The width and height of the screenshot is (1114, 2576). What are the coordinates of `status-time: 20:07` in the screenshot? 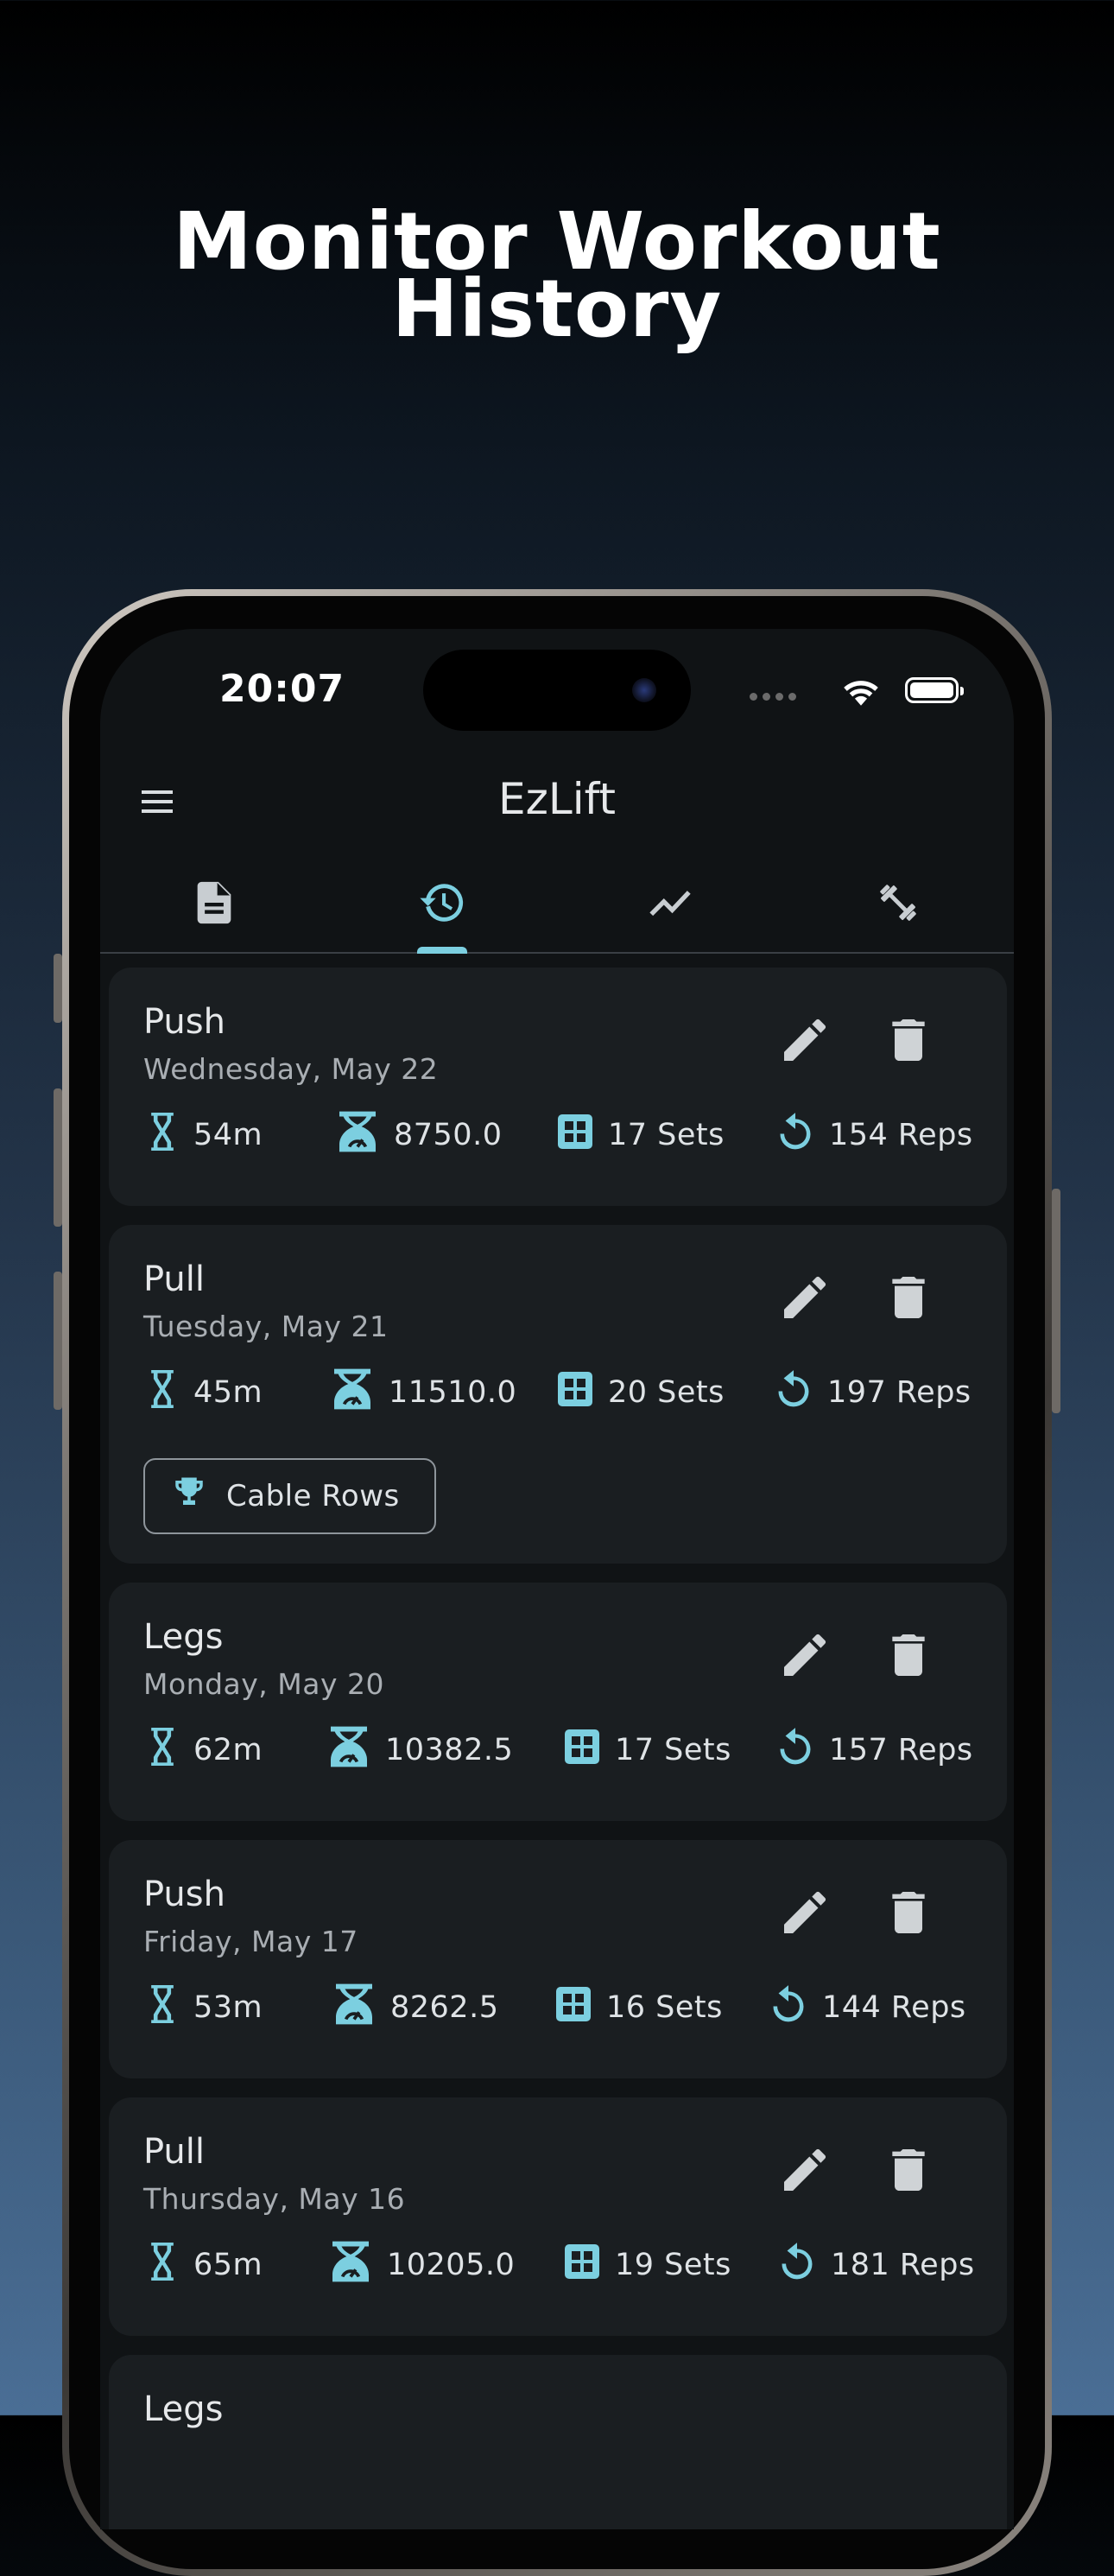 It's located at (282, 689).